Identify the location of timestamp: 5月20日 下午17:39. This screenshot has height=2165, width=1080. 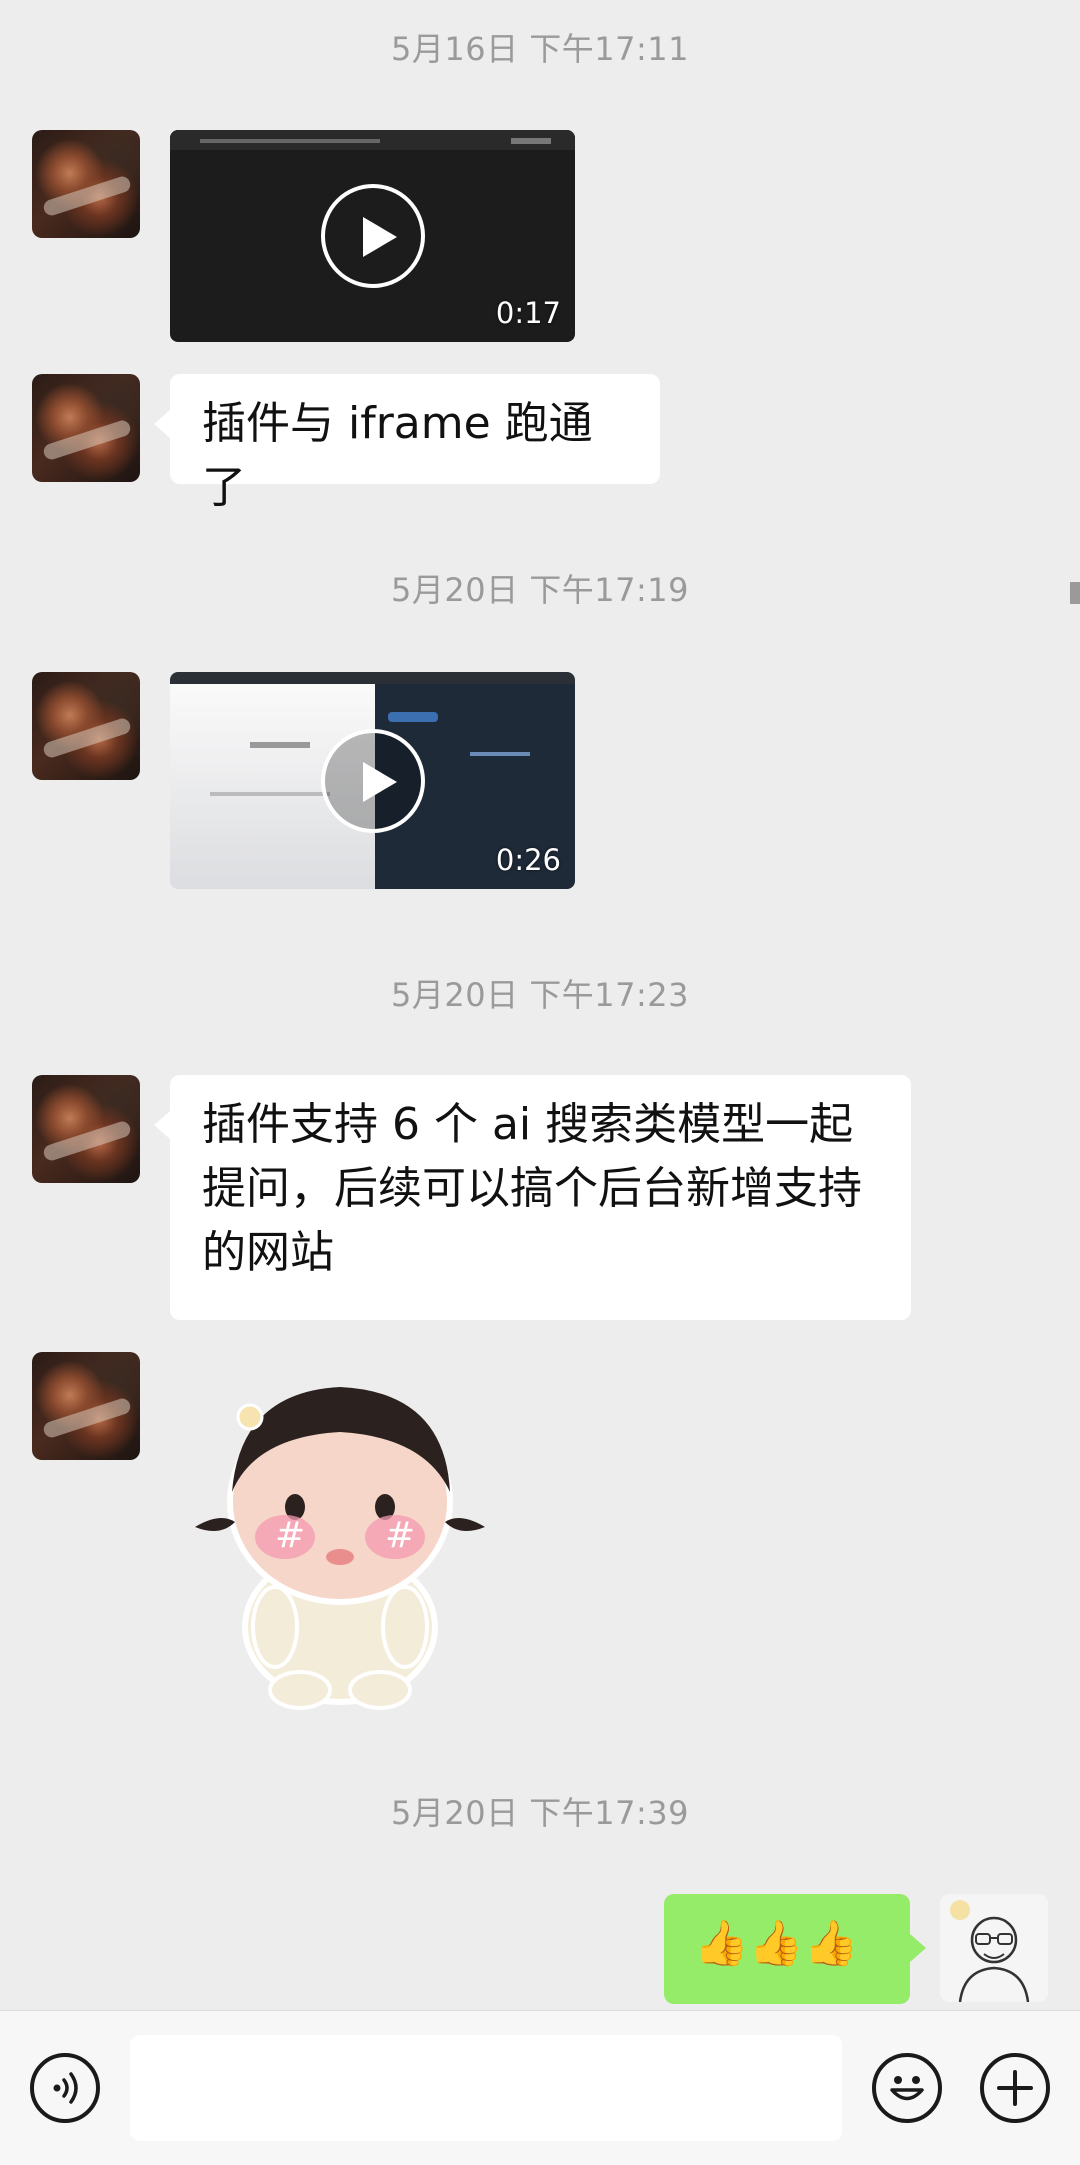
(540, 1813).